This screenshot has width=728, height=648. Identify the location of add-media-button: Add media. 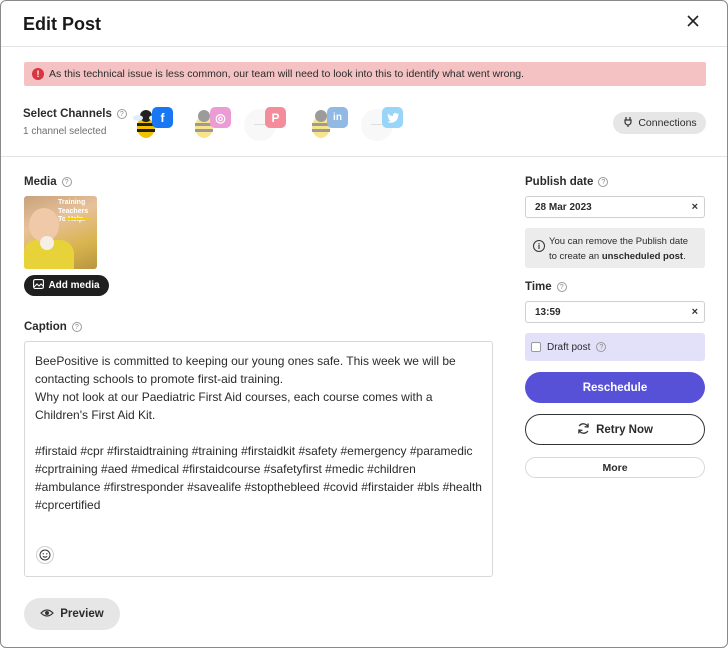
(66, 285).